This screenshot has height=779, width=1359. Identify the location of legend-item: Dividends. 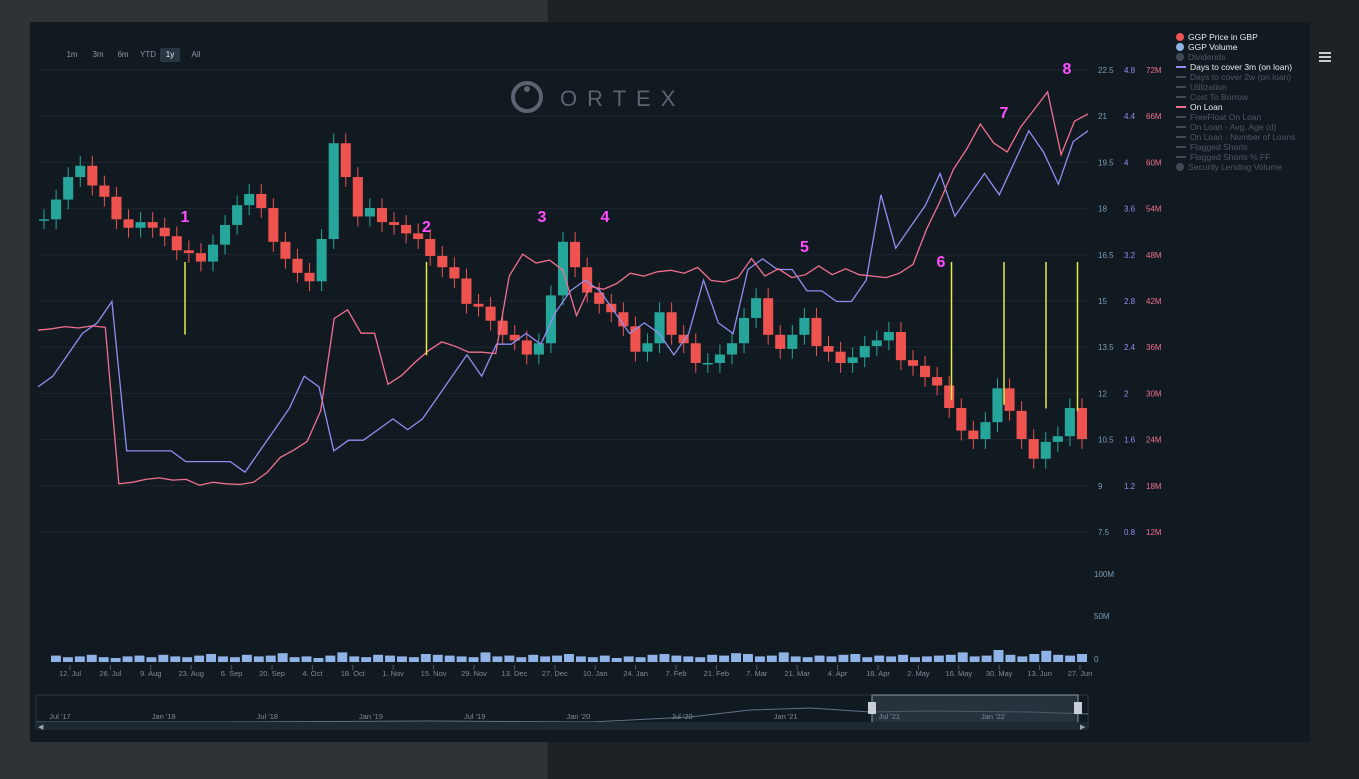
(1200, 57).